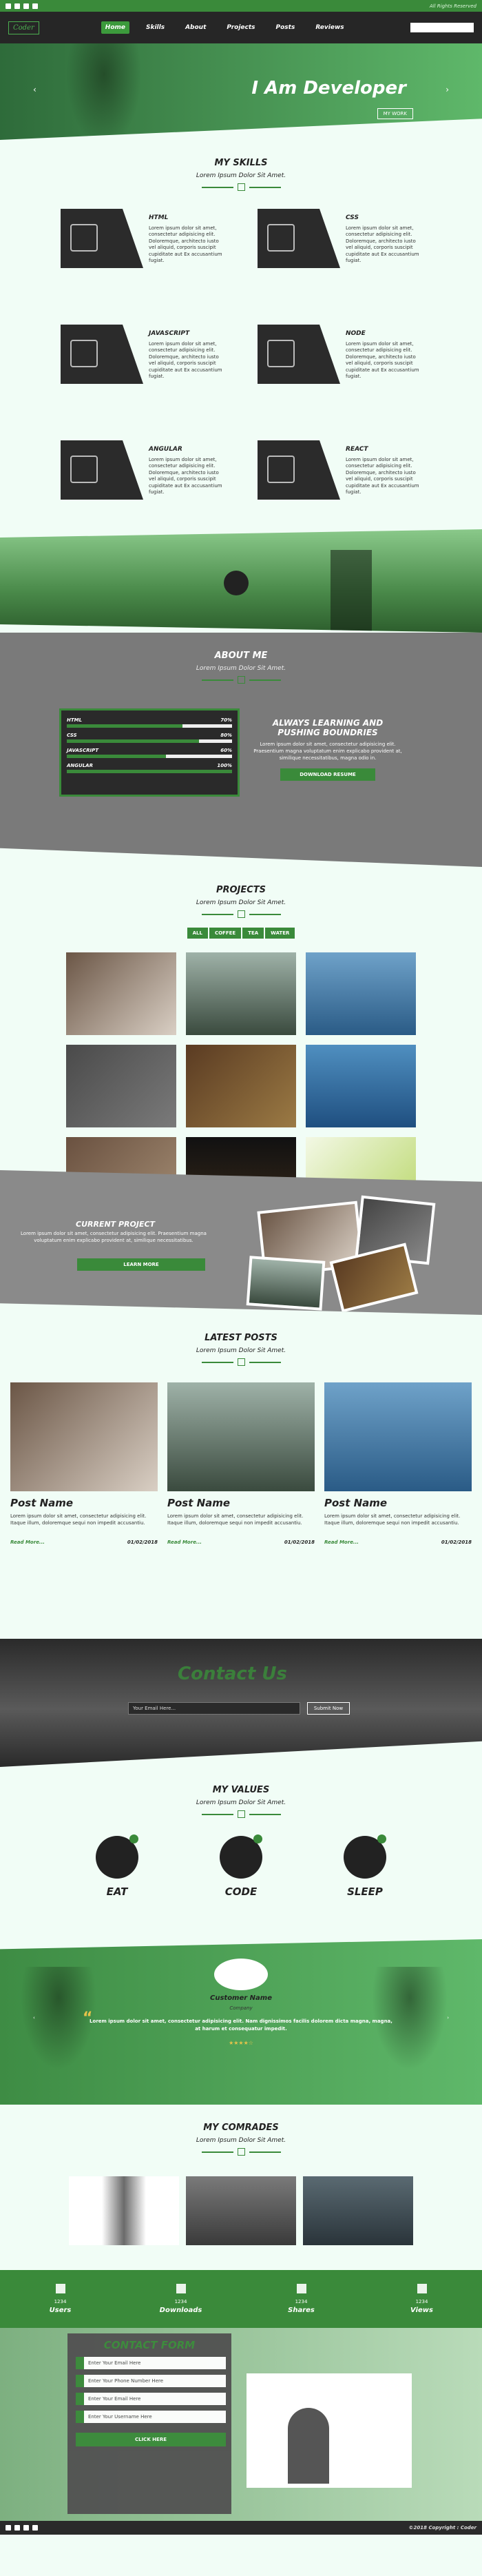 This screenshot has height=2576, width=482. Describe the element at coordinates (327, 774) in the screenshot. I see `download-resume-button: DOWNLOAD RESUME` at that location.